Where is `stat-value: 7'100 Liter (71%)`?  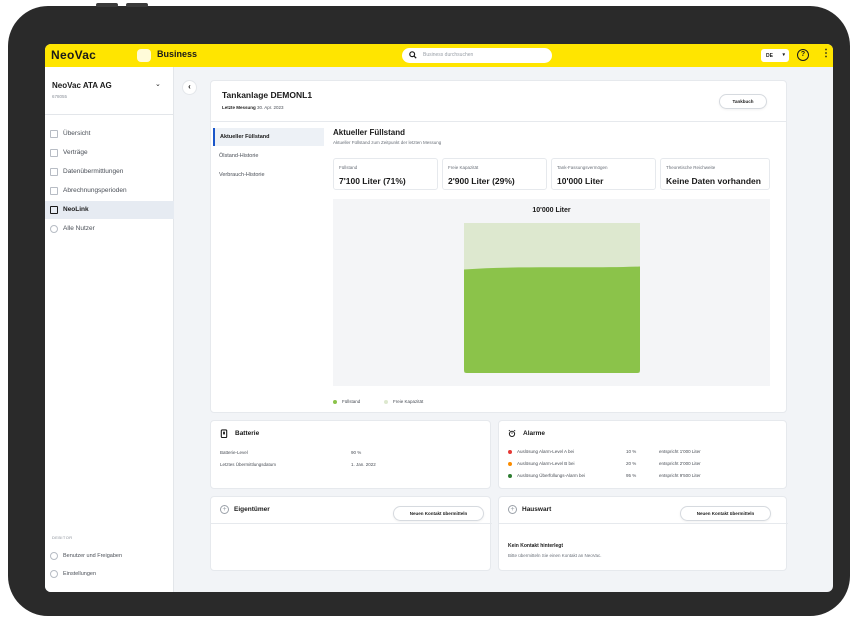 stat-value: 7'100 Liter (71%) is located at coordinates (372, 181).